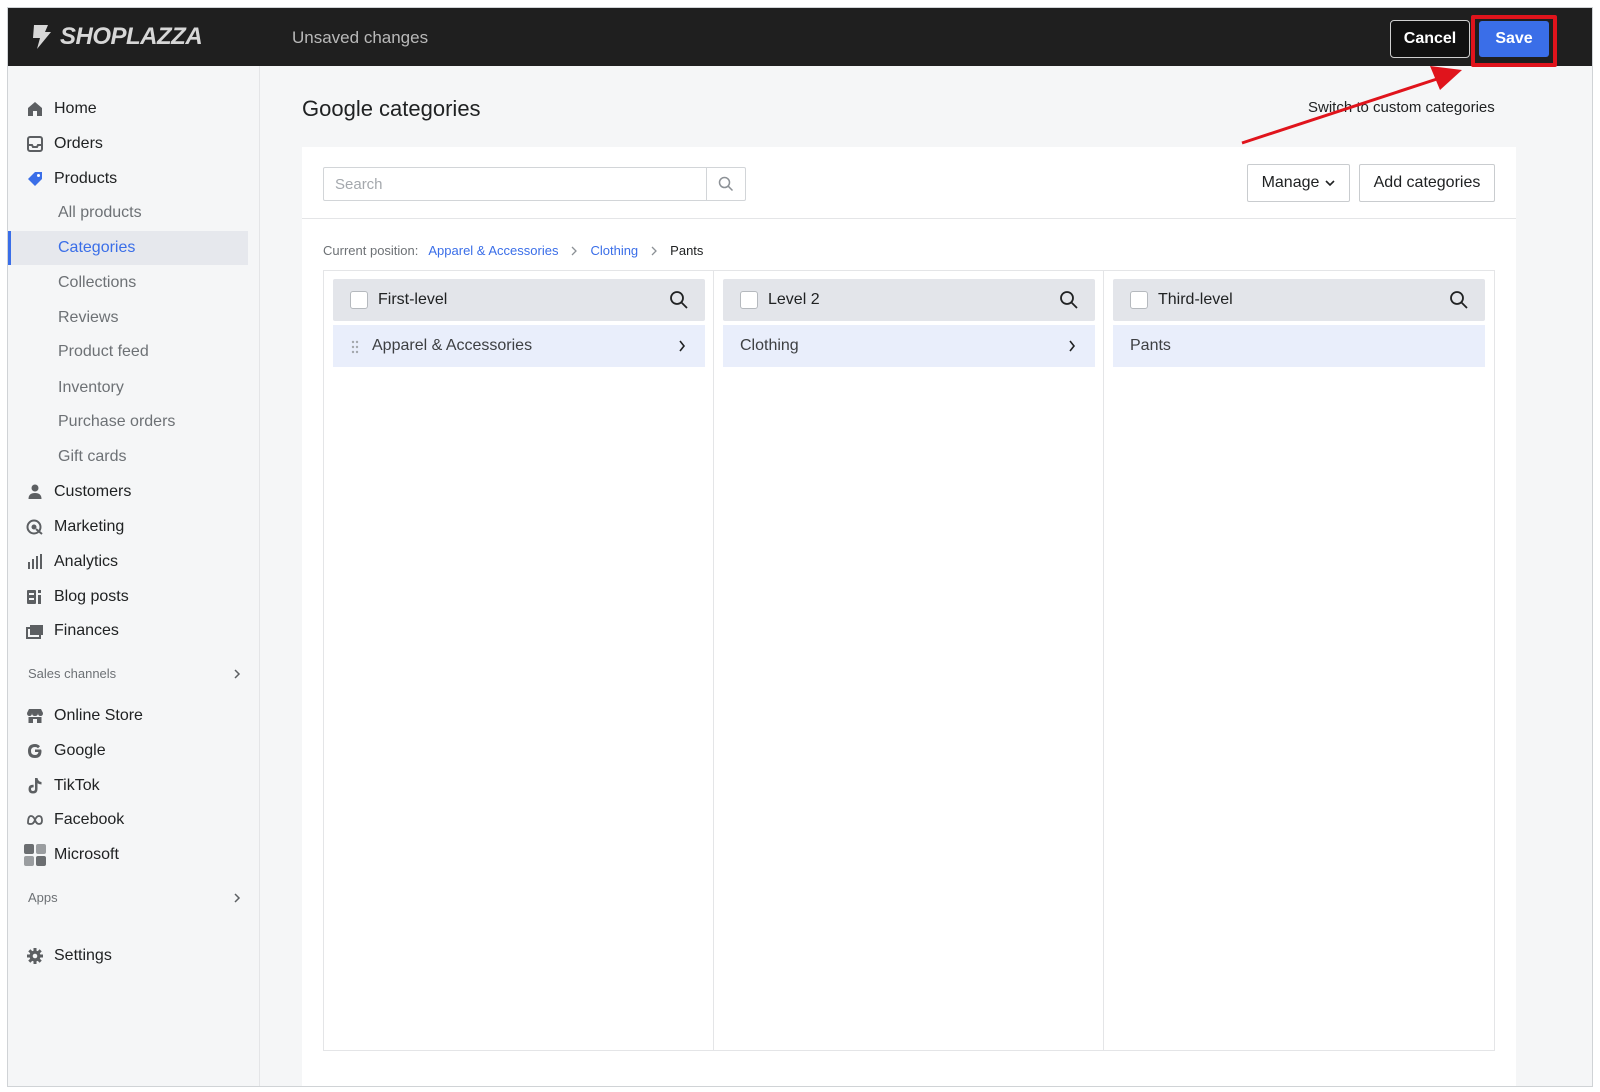 The width and height of the screenshot is (1600, 1092). I want to click on logo-wordmark: SHOPLAZZA, so click(131, 36).